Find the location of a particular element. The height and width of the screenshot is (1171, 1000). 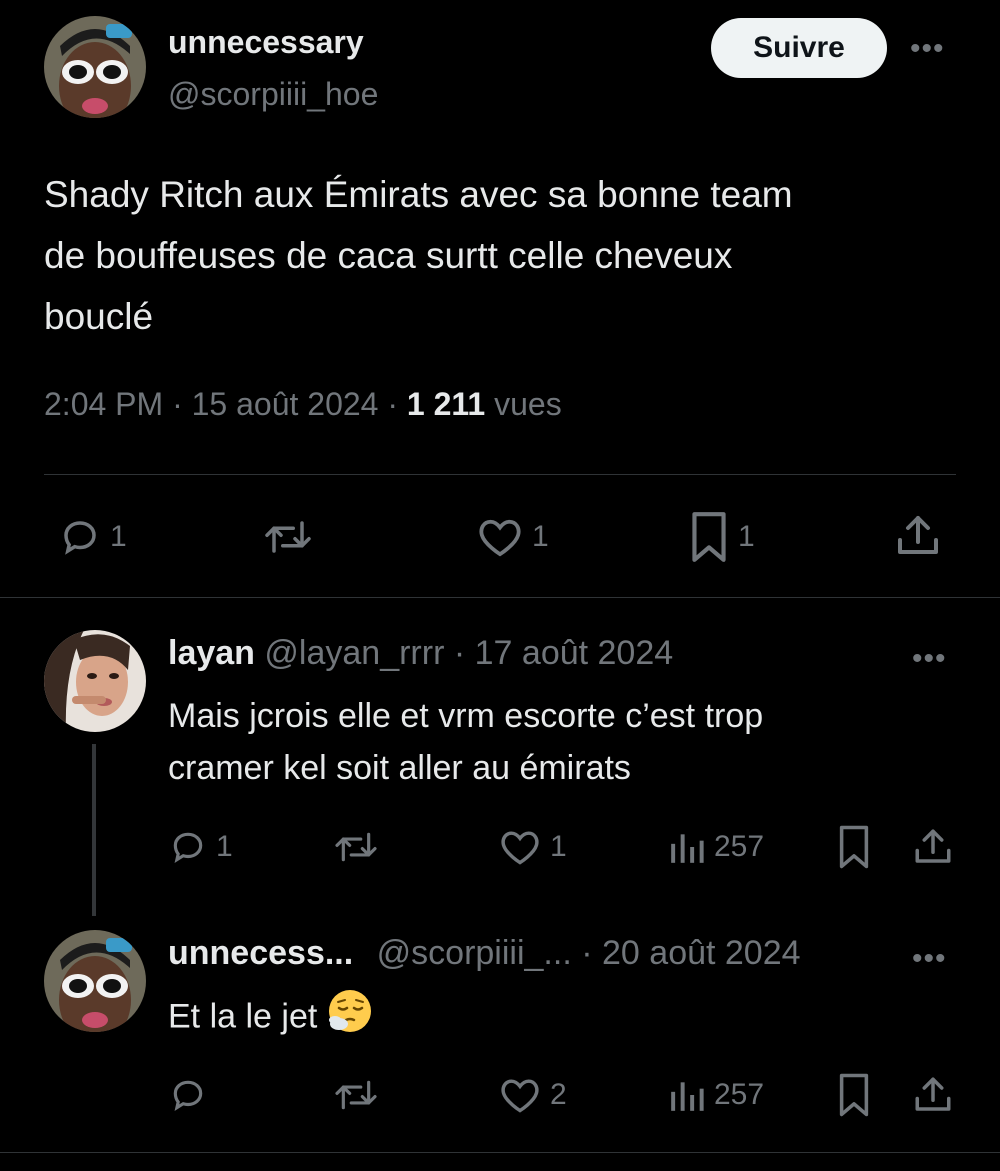

tweet-meta: 2:04 PM · 15 août 2024 · 1 211 vues is located at coordinates (303, 404).